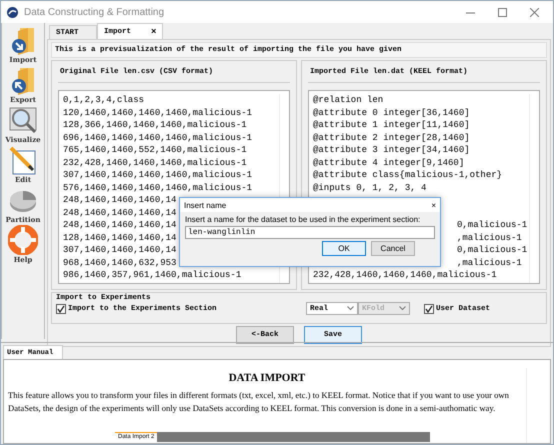 The image size is (554, 445). What do you see at coordinates (119, 250) in the screenshot?
I see `text-line: 307,1460,1460,1460,14` at bounding box center [119, 250].